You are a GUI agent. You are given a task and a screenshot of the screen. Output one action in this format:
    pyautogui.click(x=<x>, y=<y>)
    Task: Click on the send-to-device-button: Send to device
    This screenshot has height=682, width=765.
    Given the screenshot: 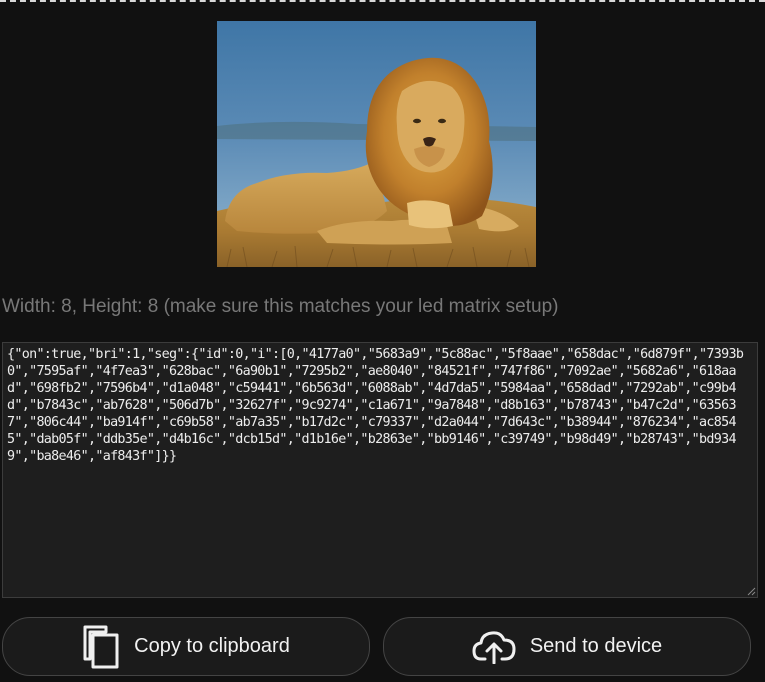 What is the action you would take?
    pyautogui.click(x=567, y=646)
    